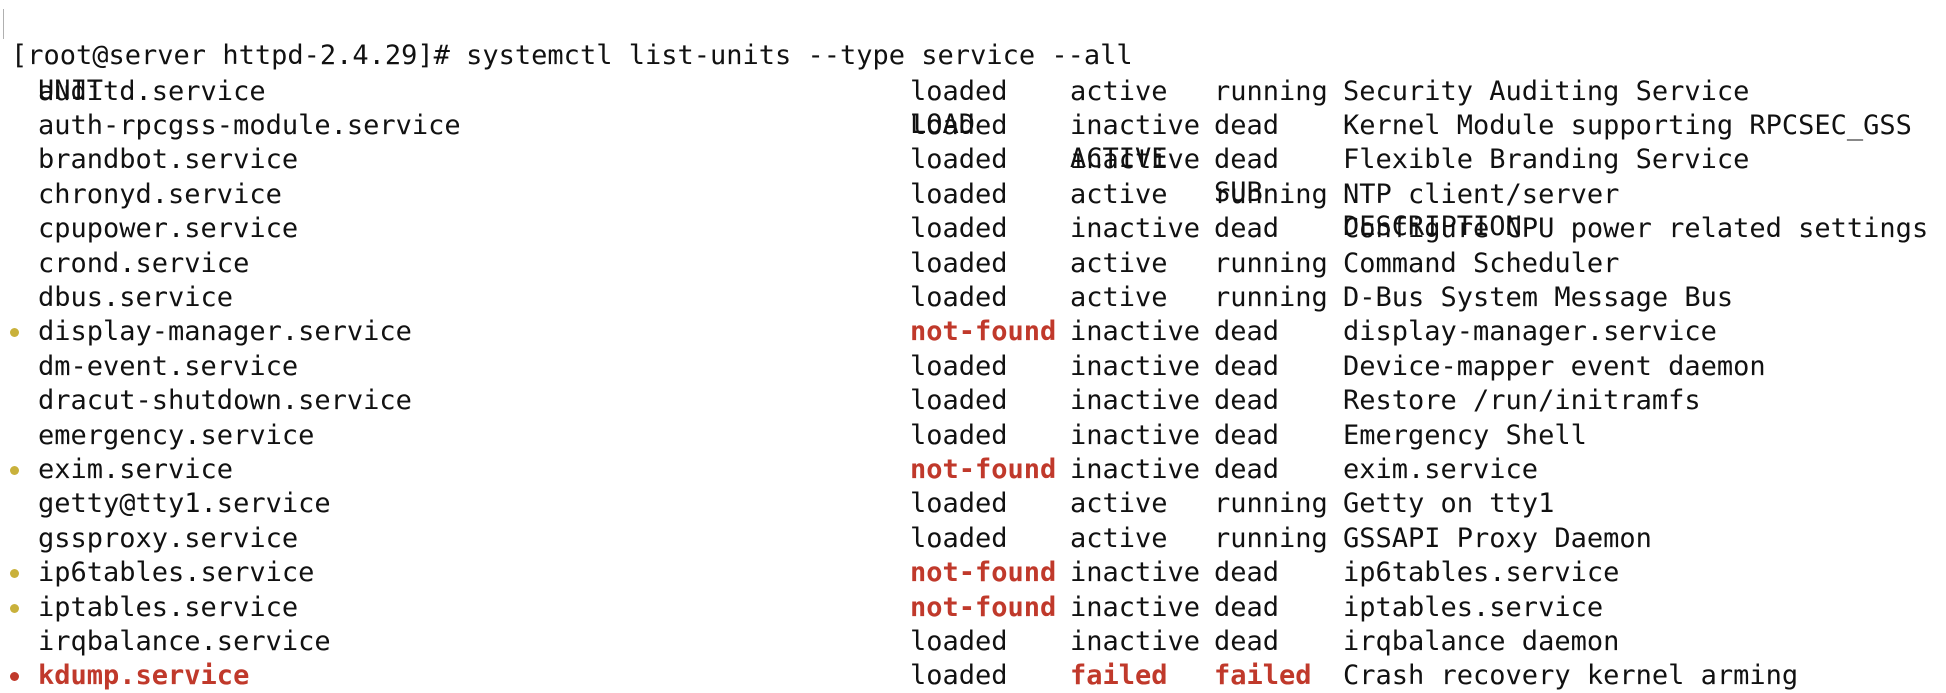 Image resolution: width=1946 pixels, height=693 pixels. I want to click on cell-unit: auditd.service, so click(152, 91).